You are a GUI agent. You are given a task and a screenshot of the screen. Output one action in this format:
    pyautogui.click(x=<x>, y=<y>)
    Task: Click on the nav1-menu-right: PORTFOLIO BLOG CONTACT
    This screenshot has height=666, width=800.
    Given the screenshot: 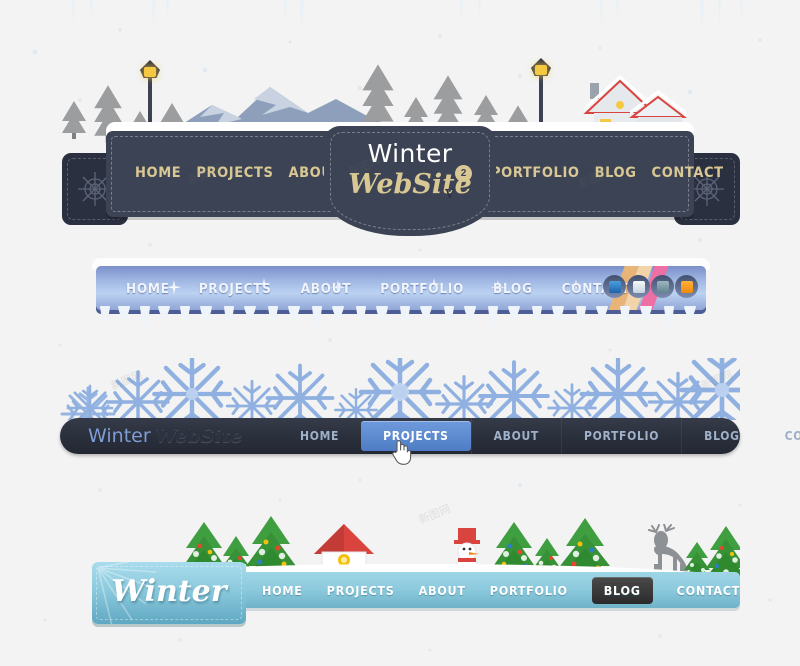 What is the action you would take?
    pyautogui.click(x=607, y=173)
    